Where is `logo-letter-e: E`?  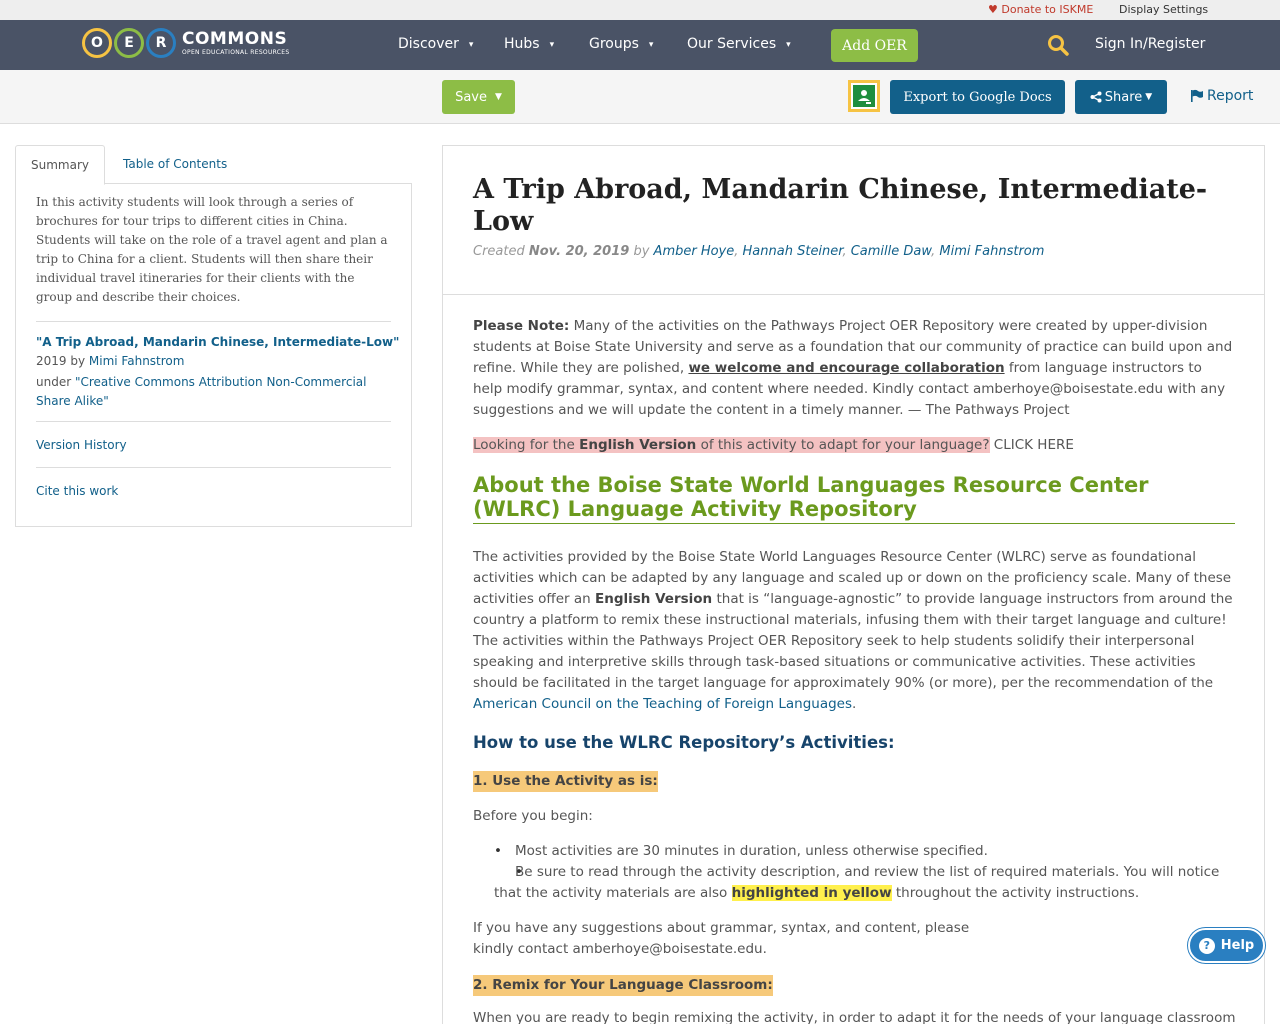 logo-letter-e: E is located at coordinates (129, 43).